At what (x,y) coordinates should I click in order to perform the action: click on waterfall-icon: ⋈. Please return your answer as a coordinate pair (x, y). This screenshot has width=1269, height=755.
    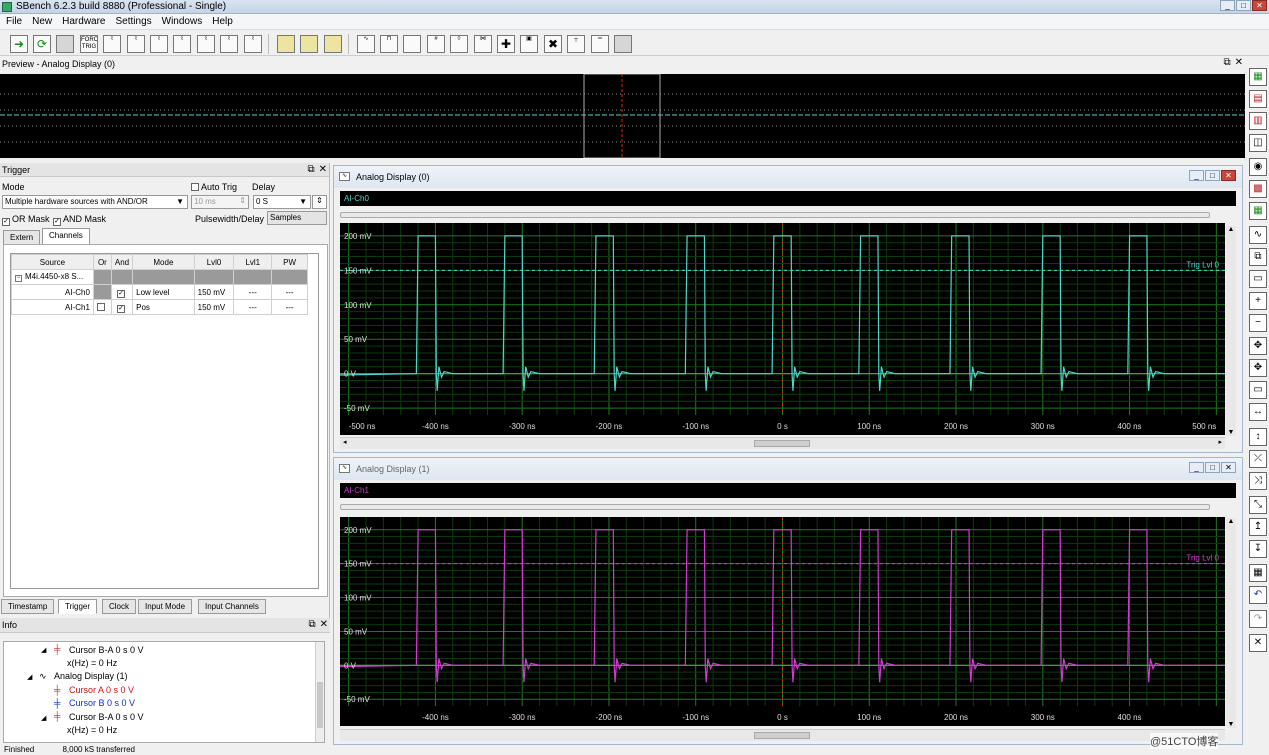
    Looking at the image, I should click on (483, 44).